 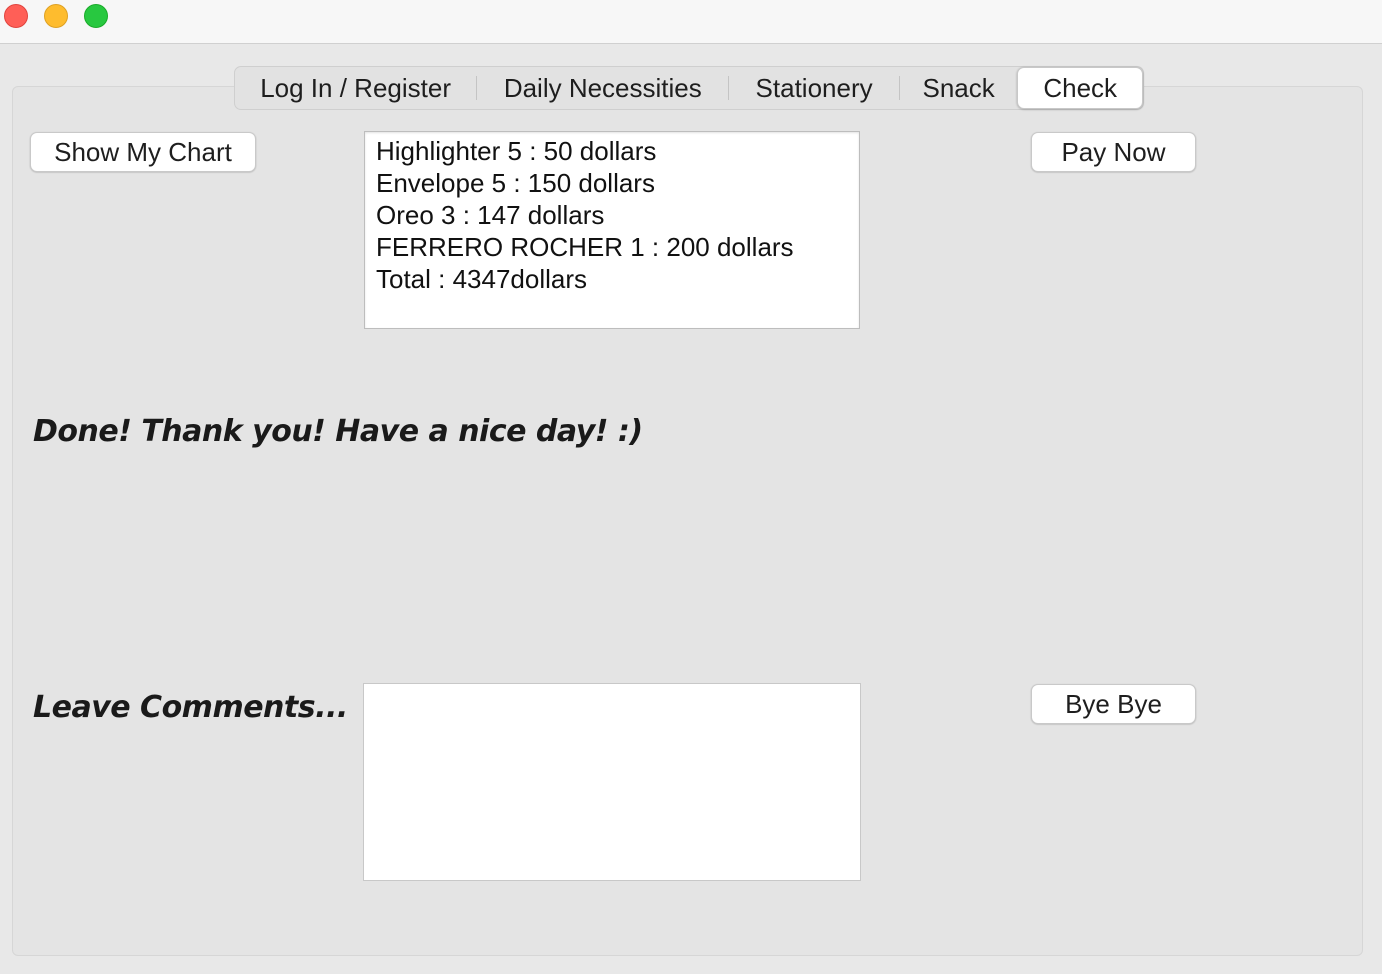 I want to click on minimize-window-button, so click(x=56, y=16).